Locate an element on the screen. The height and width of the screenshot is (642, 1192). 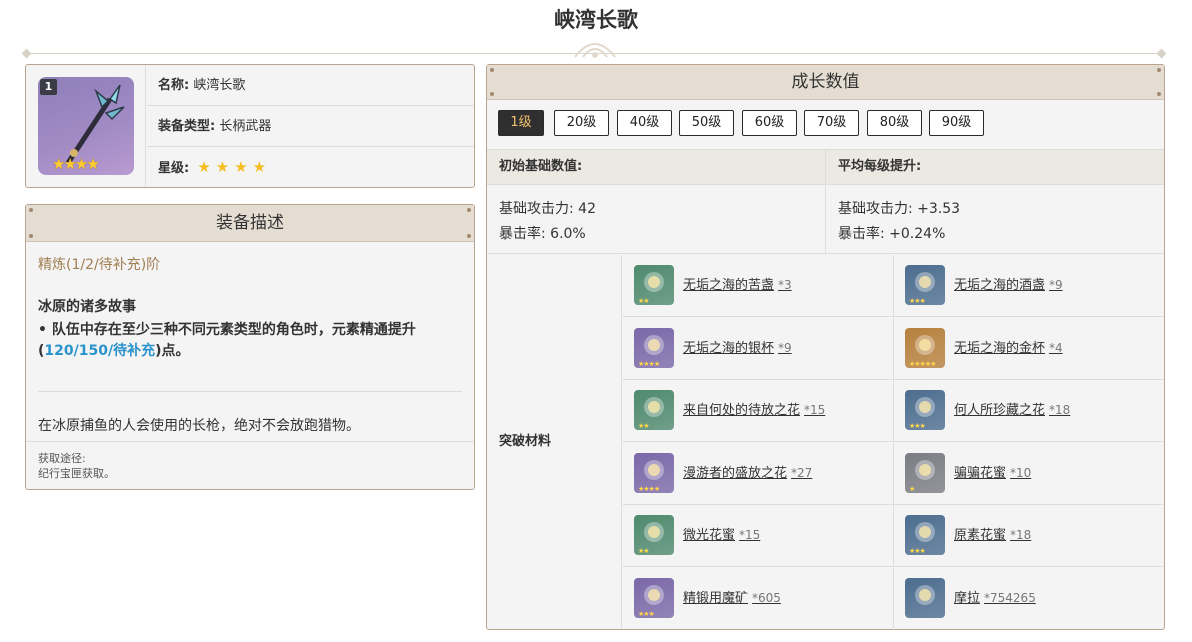
source-value: 纪行宝匣获取。 is located at coordinates (76, 473).